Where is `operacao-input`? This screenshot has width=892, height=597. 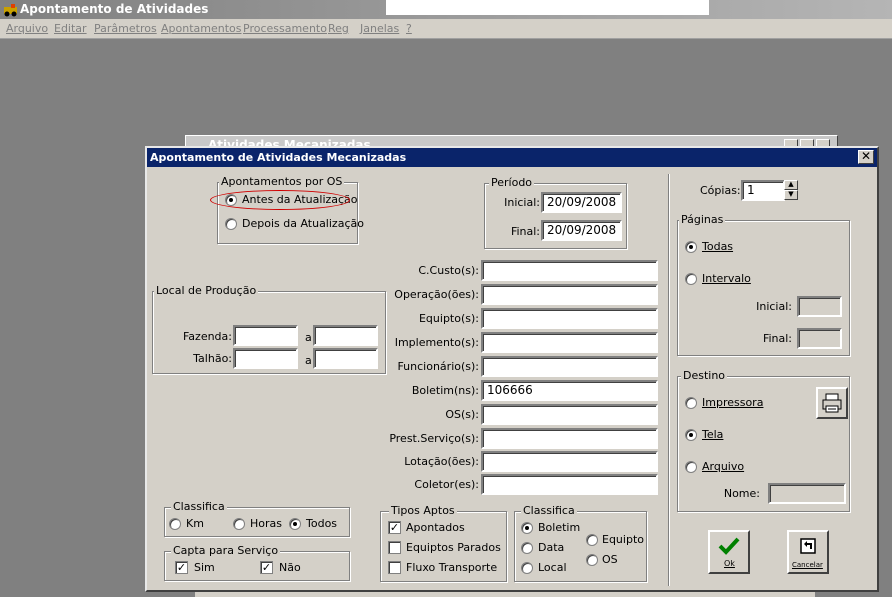
operacao-input is located at coordinates (569, 294).